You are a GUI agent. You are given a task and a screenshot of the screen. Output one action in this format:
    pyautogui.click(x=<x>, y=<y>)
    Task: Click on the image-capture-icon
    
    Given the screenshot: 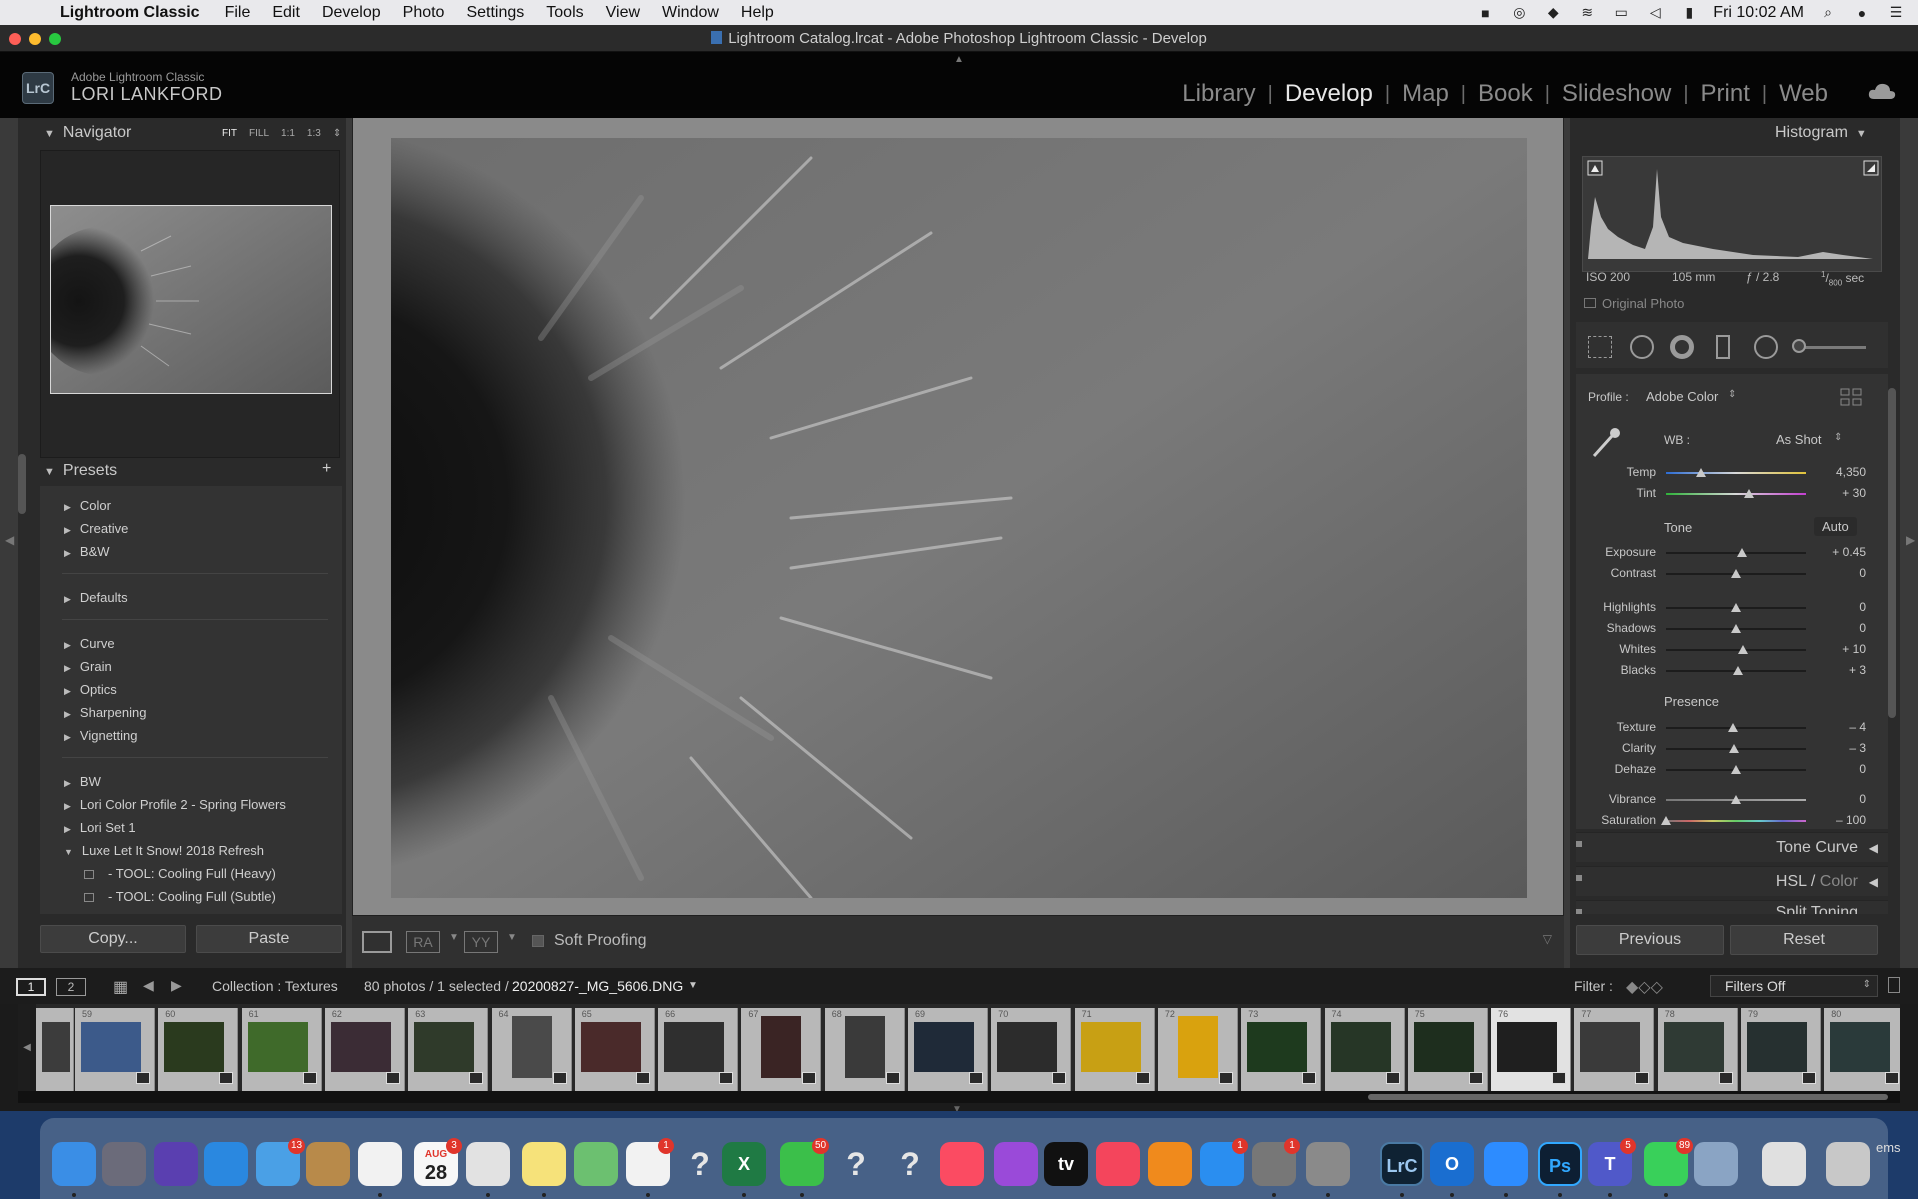 What is the action you would take?
    pyautogui.click(x=1328, y=1164)
    